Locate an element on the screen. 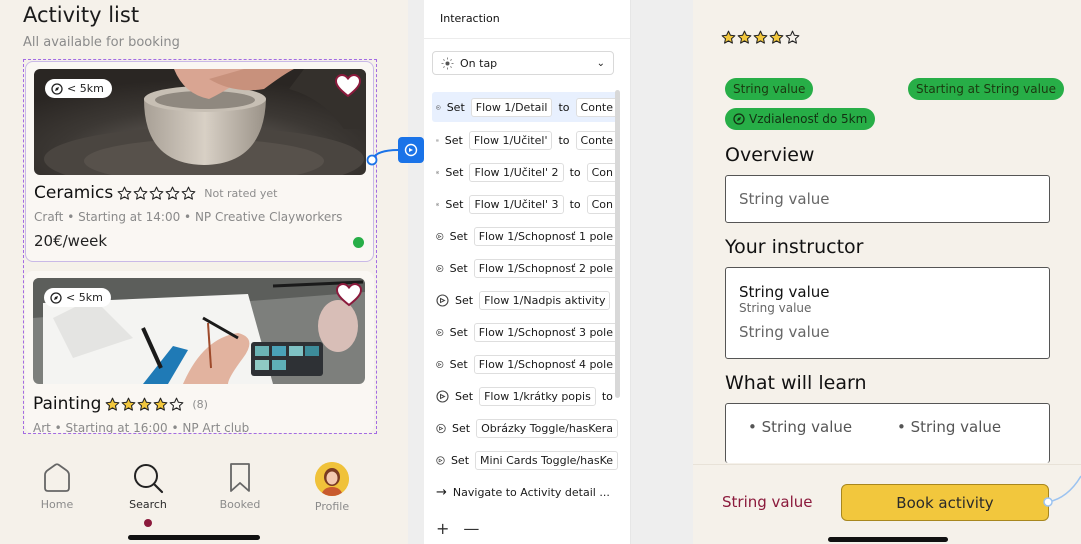 The image size is (1081, 544). panel-title: Interaction is located at coordinates (527, 19).